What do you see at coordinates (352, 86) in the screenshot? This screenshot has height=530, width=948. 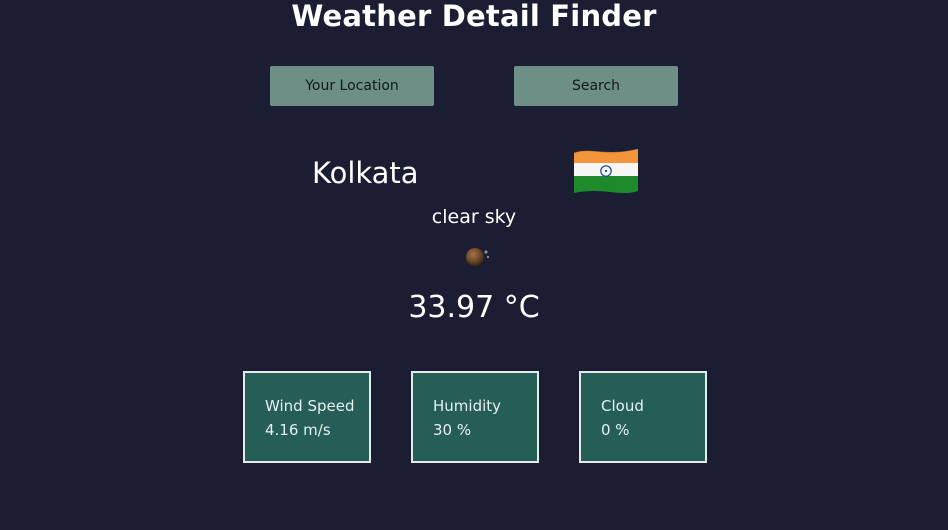 I see `your-location-button: Your Location` at bounding box center [352, 86].